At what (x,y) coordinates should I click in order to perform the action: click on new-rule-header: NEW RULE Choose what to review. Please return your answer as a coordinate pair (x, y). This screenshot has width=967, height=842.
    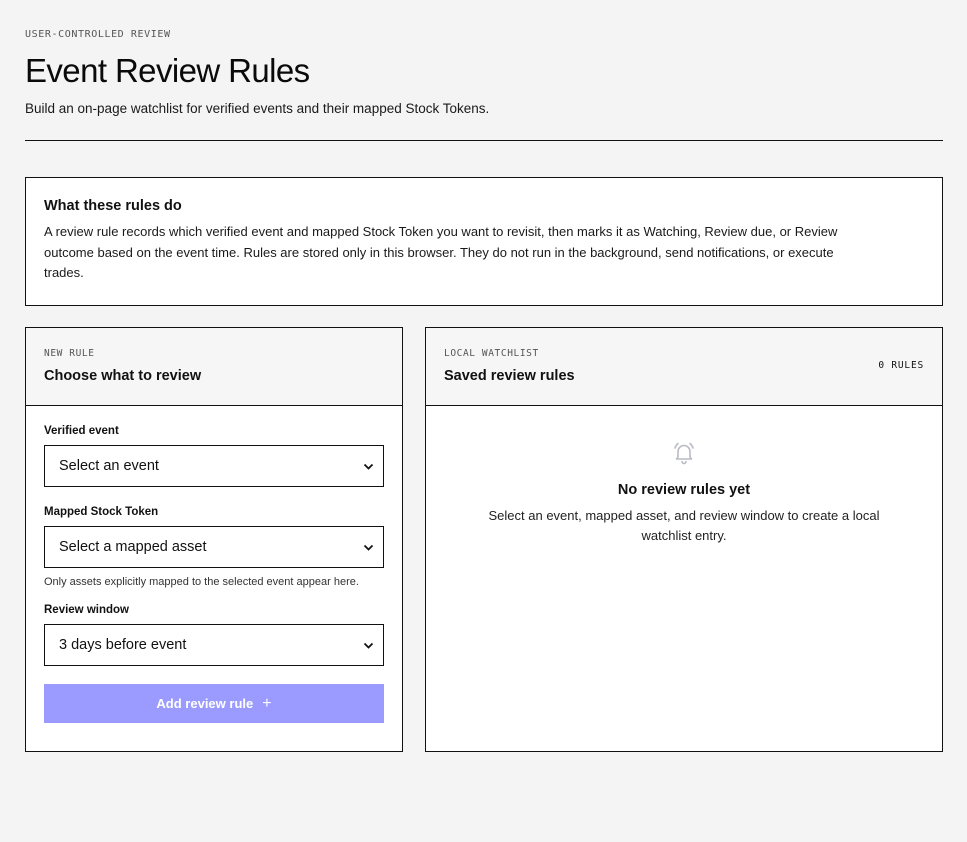
    Looking at the image, I should click on (214, 367).